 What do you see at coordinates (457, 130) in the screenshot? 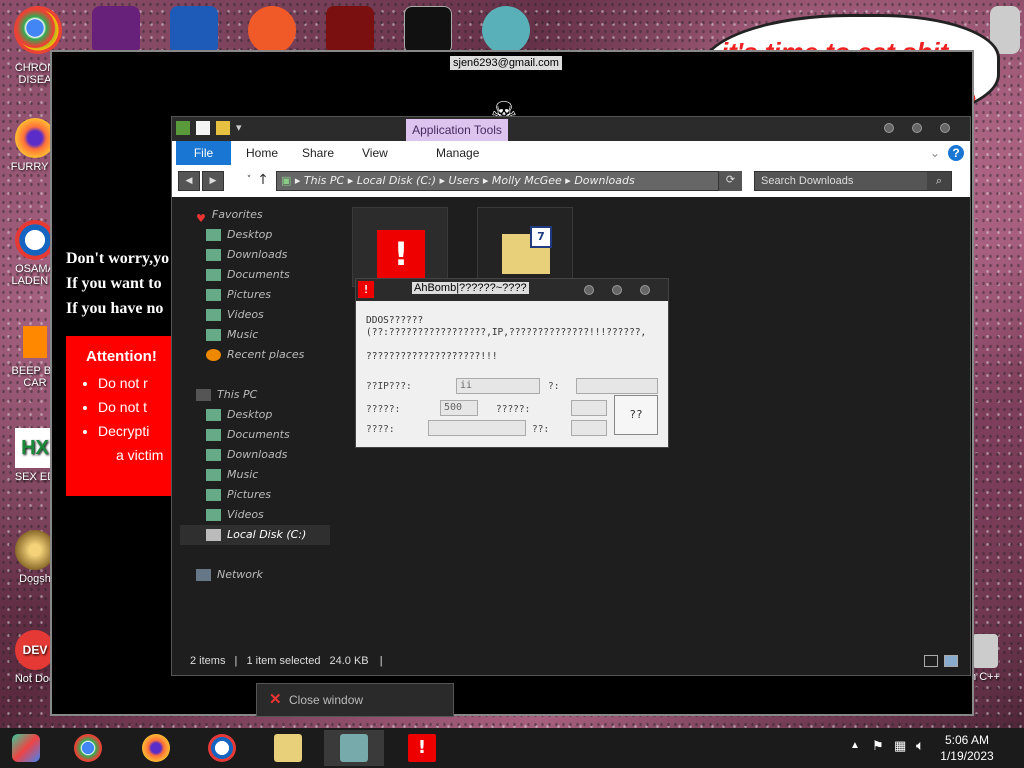
I see `application-tools-tab: Application Tools` at bounding box center [457, 130].